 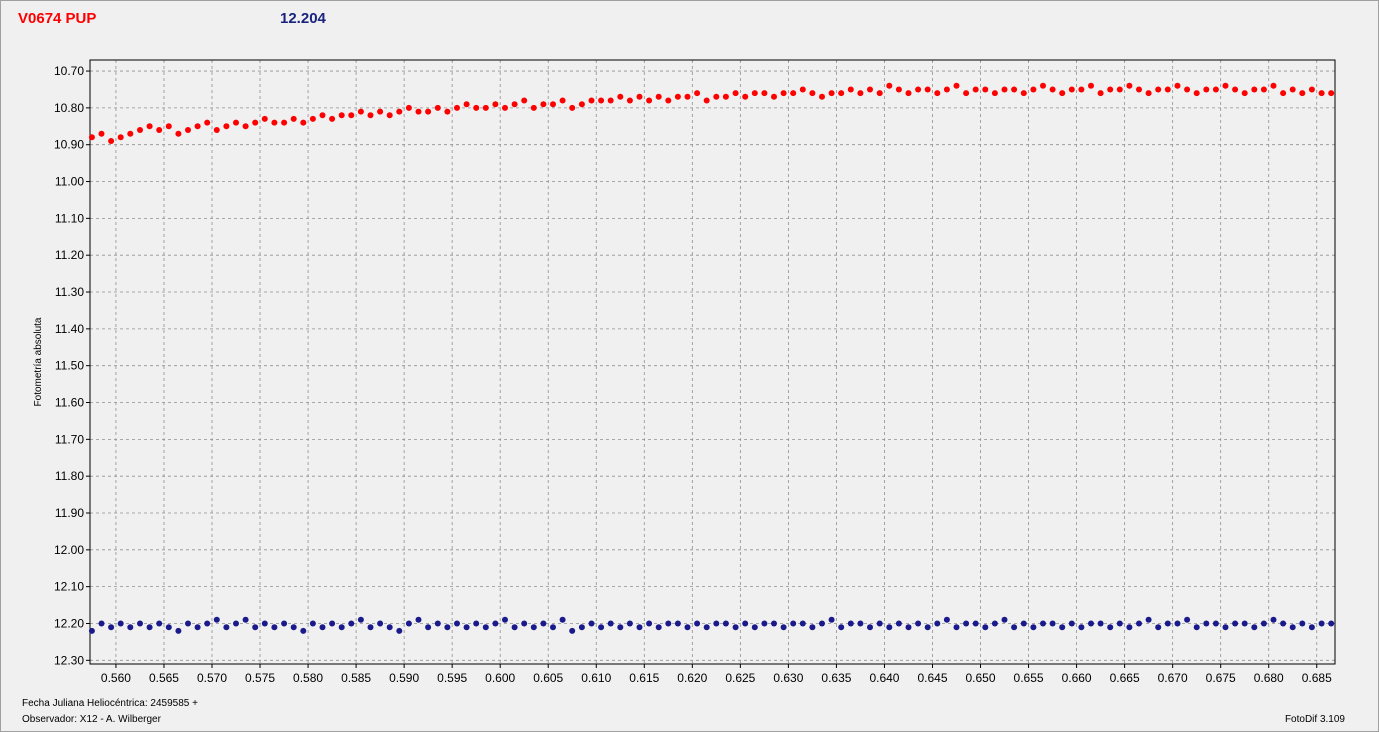 I want to click on x-tick-label: 0.675, so click(x=1221, y=678).